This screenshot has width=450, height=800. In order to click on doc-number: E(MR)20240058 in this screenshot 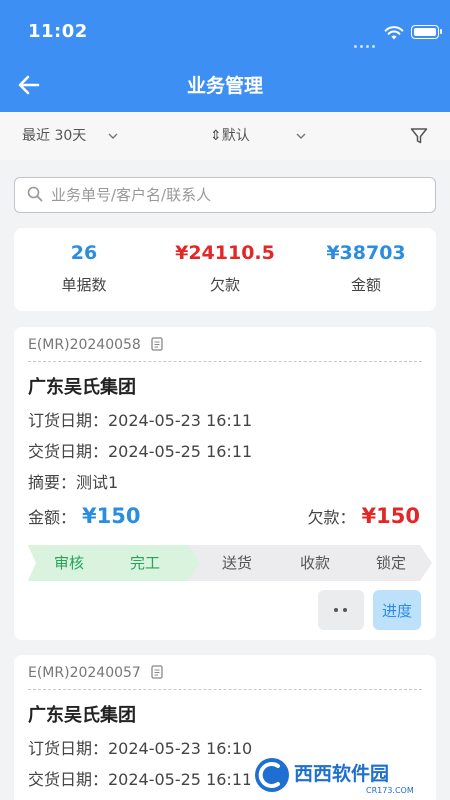, I will do `click(95, 345)`.